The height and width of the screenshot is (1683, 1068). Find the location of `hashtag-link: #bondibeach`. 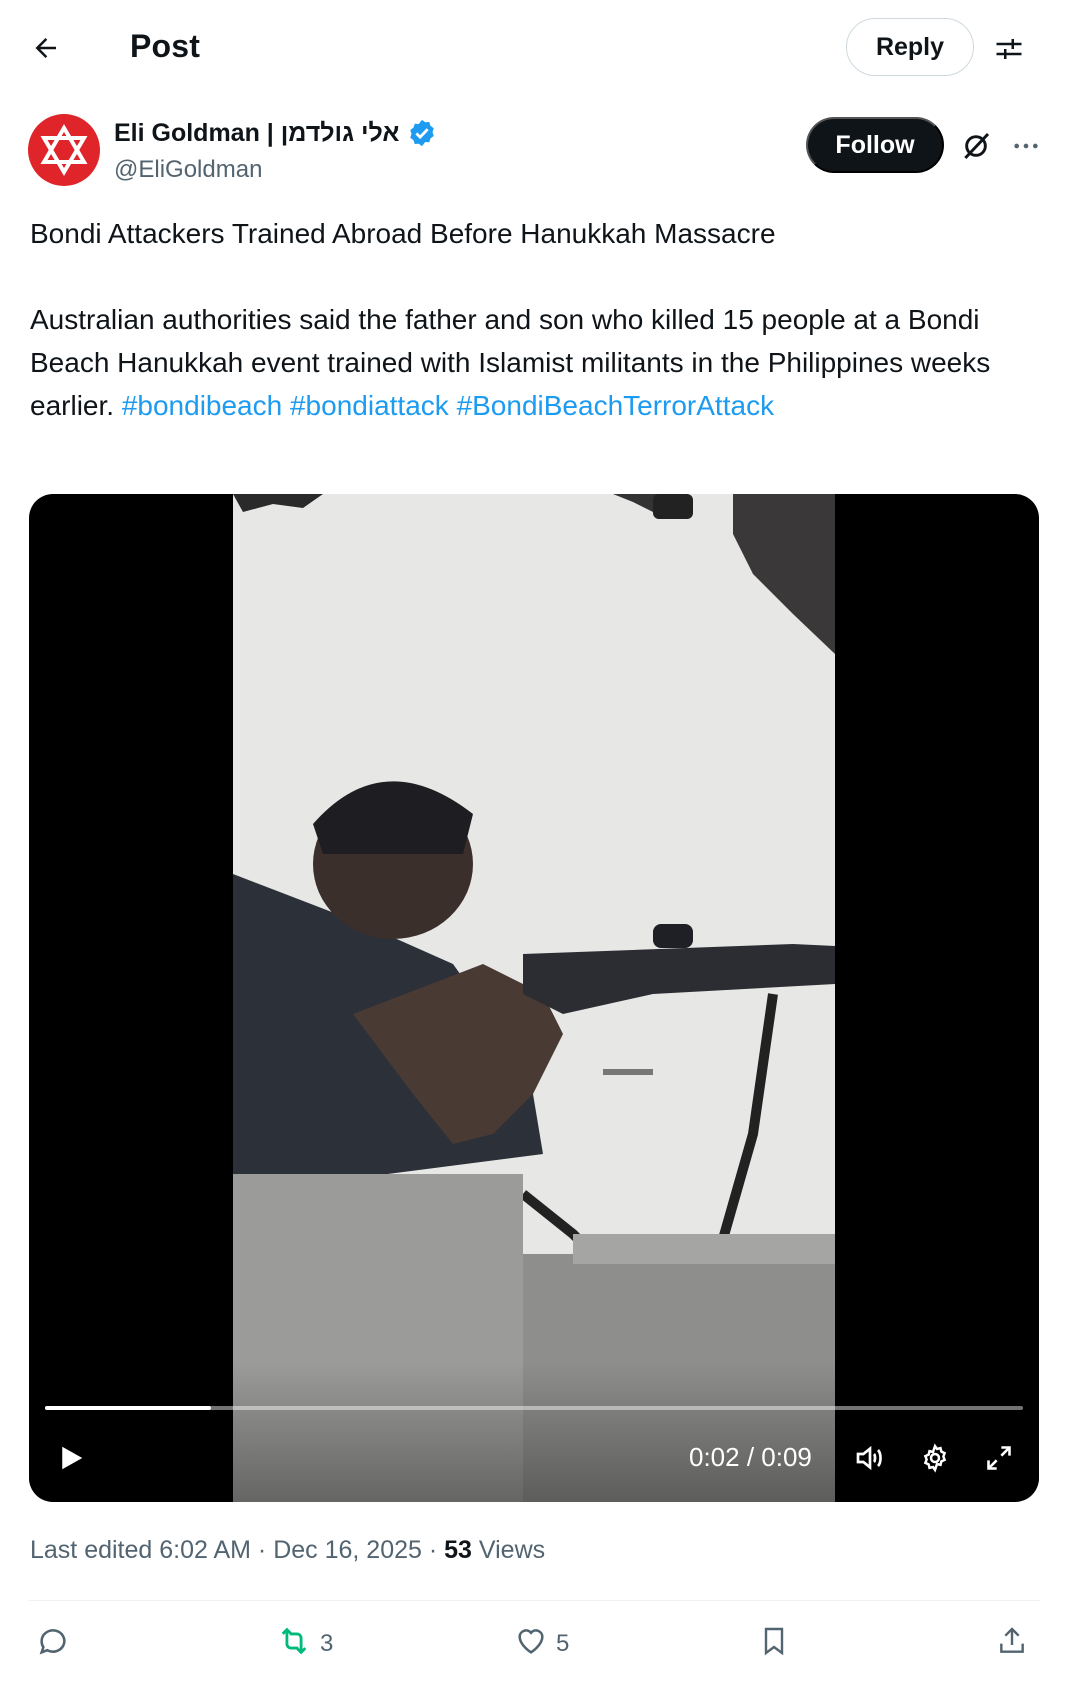

hashtag-link: #bondibeach is located at coordinates (202, 405).